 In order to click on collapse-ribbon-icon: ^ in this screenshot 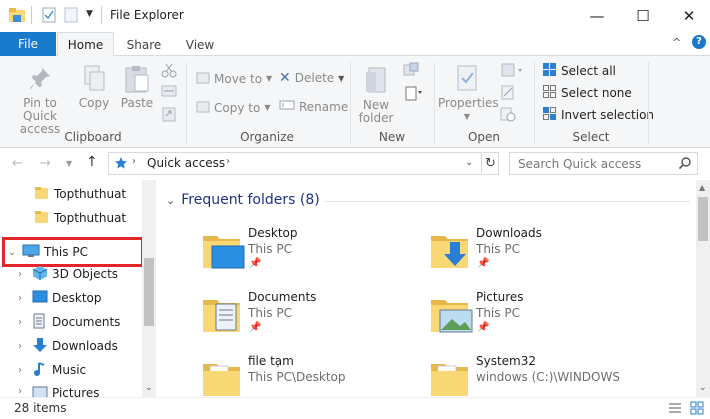, I will do `click(676, 42)`.